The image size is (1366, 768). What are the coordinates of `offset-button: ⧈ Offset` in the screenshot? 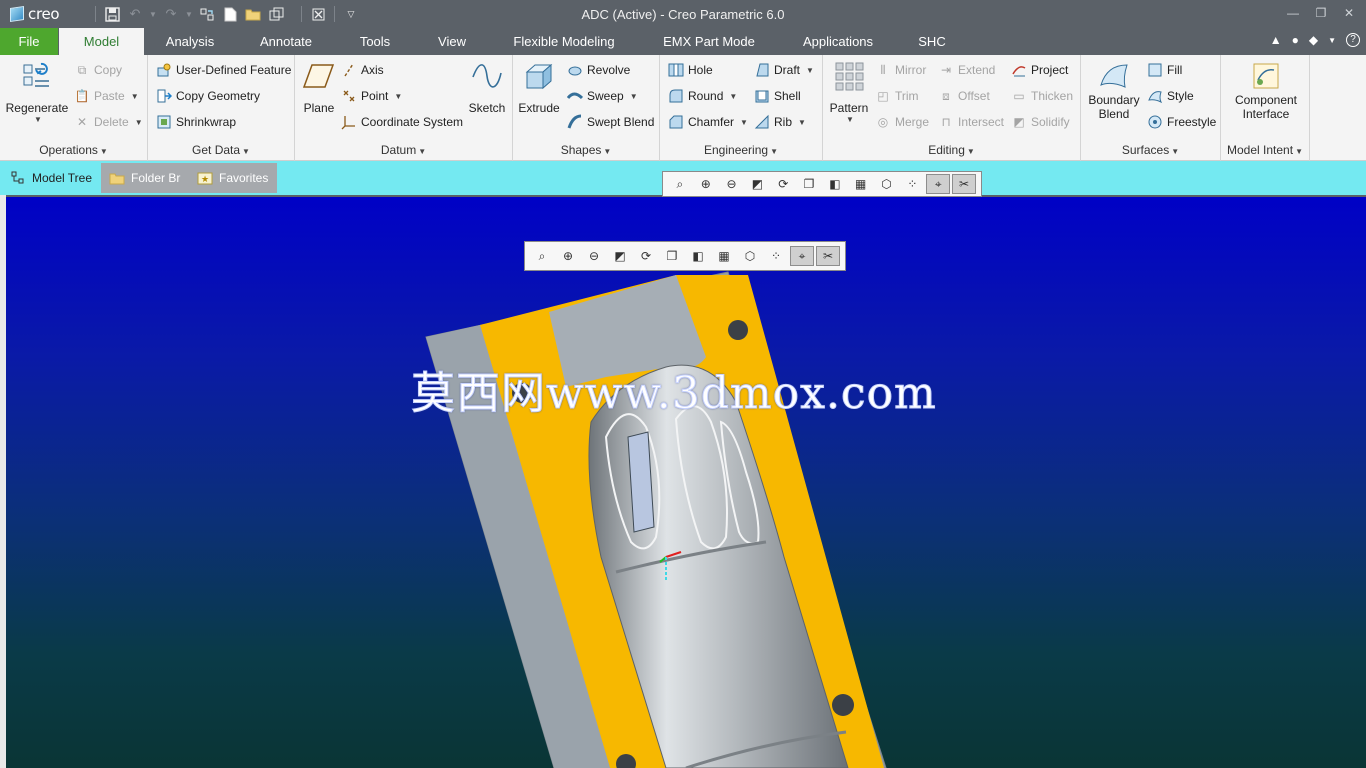 It's located at (964, 96).